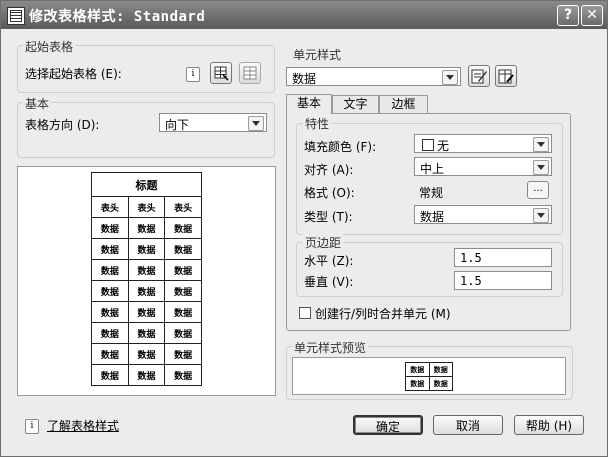 Image resolution: width=608 pixels, height=457 pixels. I want to click on cell-preview-box: 数据 数据 数据 数据, so click(429, 376).